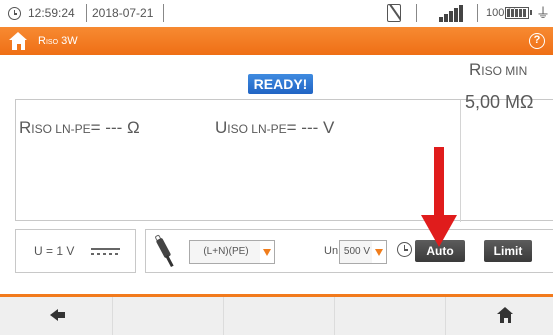  I want to click on voltage-panel: U = 1 V, so click(75, 251).